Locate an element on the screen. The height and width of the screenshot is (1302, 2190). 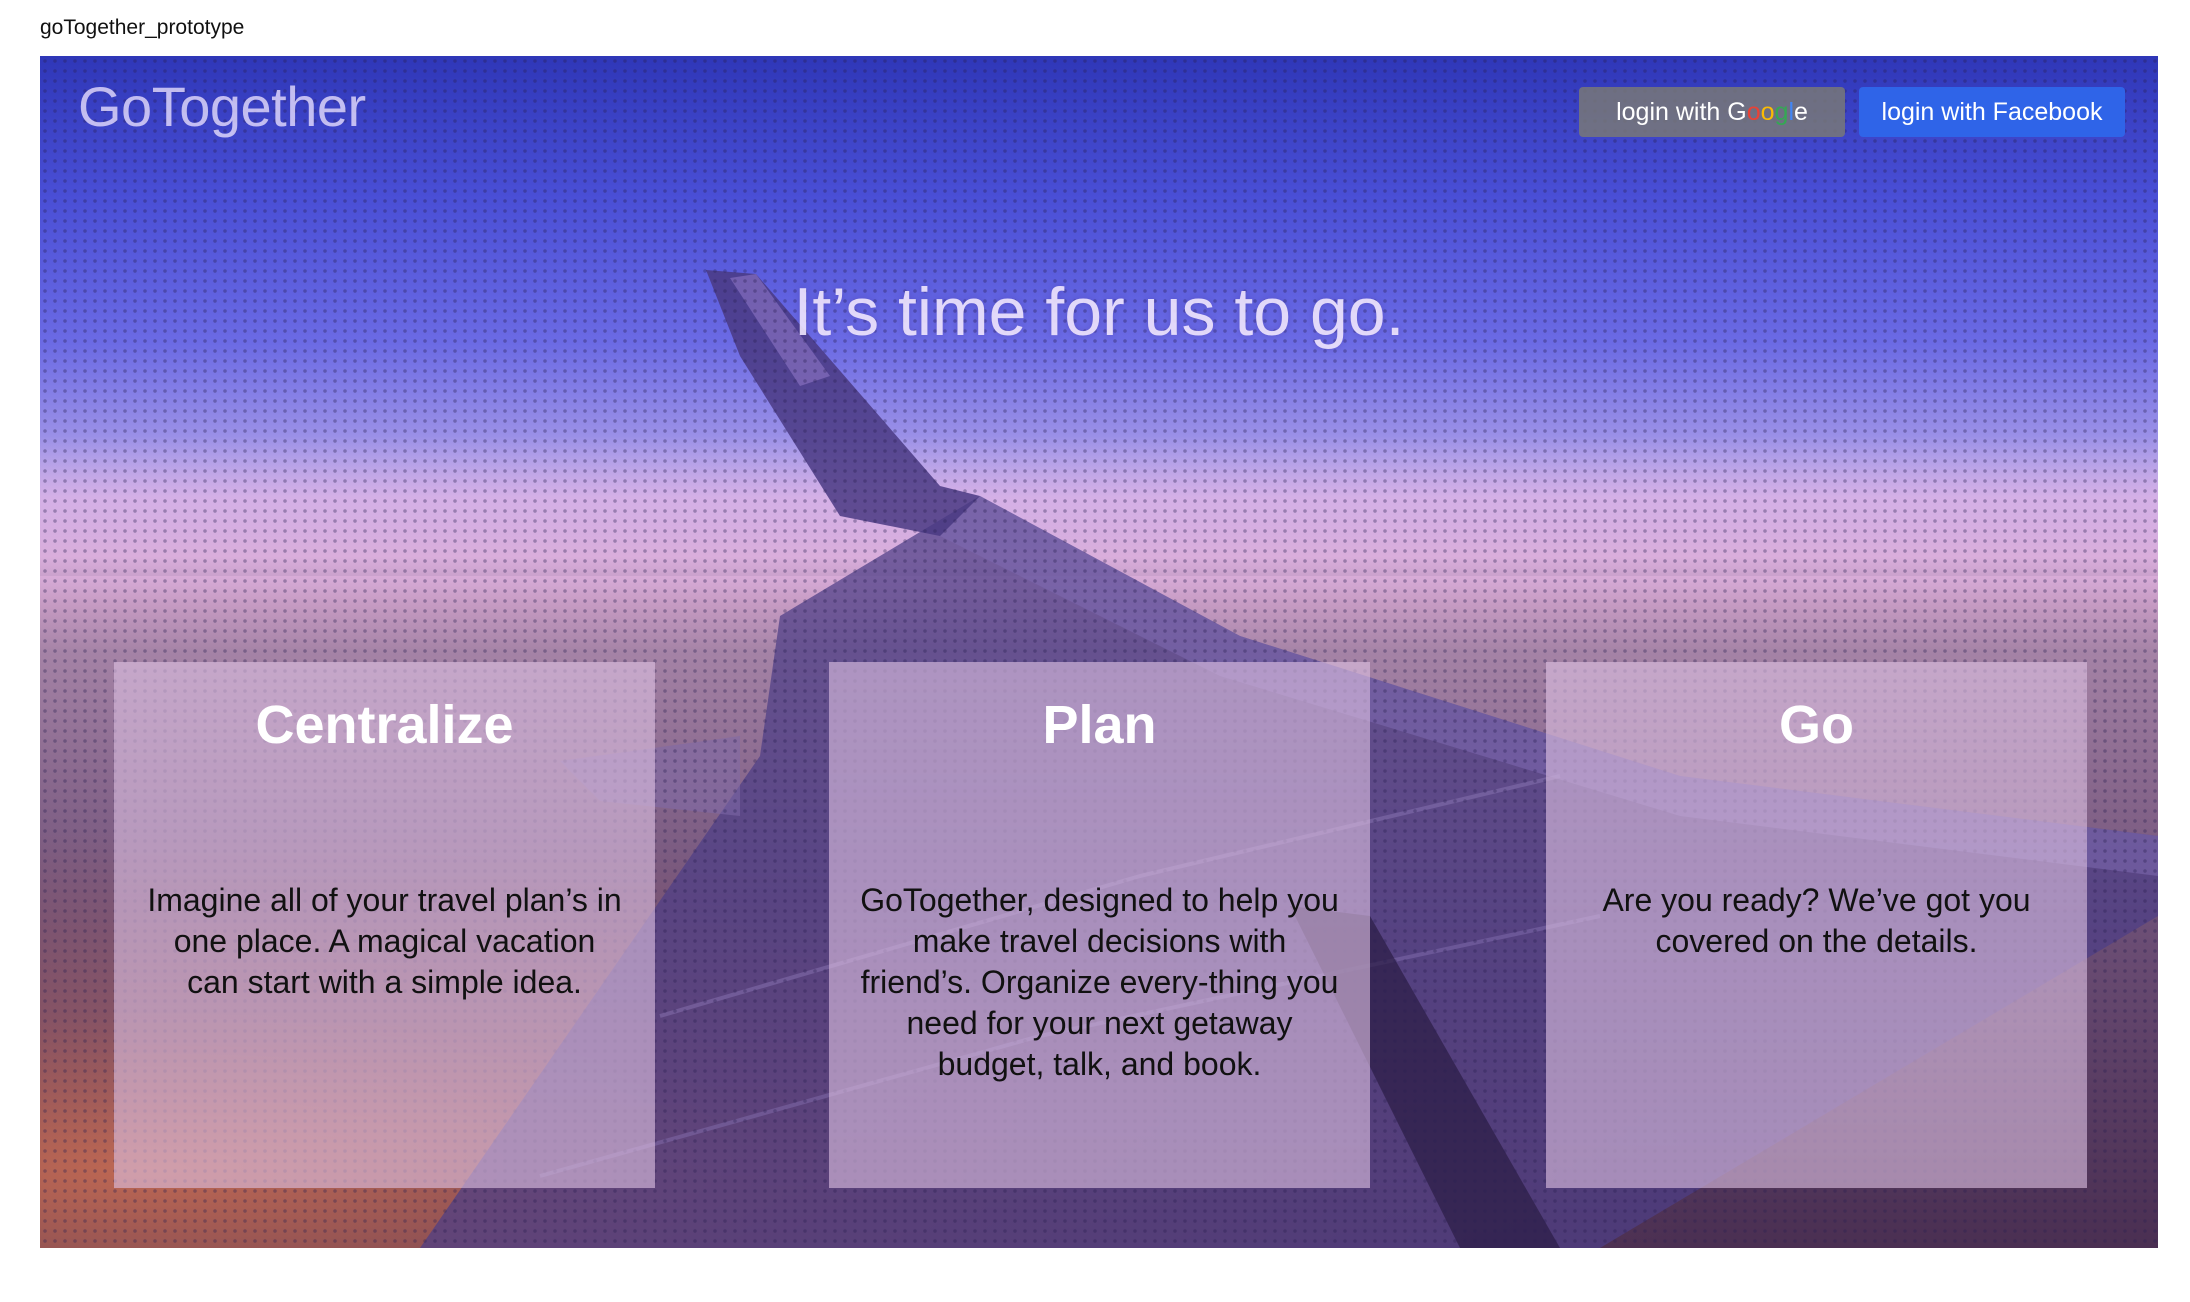
card-title: Go is located at coordinates (1816, 725).